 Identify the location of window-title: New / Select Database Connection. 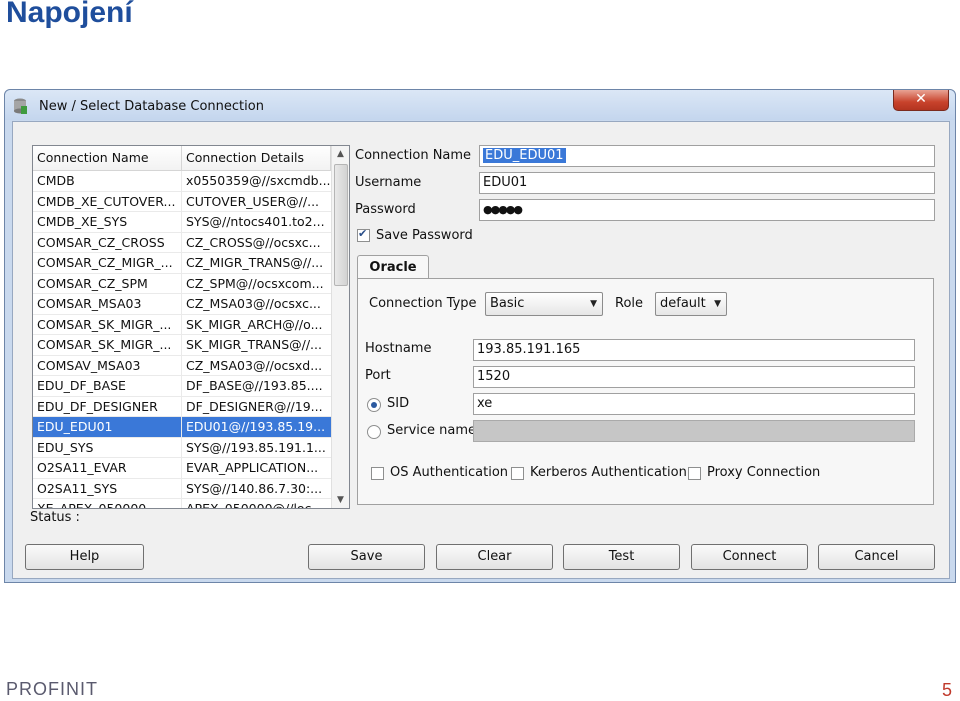
(151, 106).